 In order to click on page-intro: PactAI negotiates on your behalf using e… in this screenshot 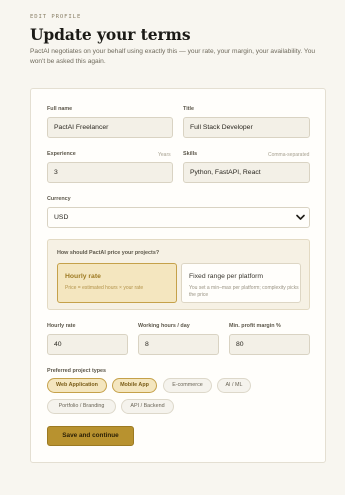, I will do `click(173, 56)`.